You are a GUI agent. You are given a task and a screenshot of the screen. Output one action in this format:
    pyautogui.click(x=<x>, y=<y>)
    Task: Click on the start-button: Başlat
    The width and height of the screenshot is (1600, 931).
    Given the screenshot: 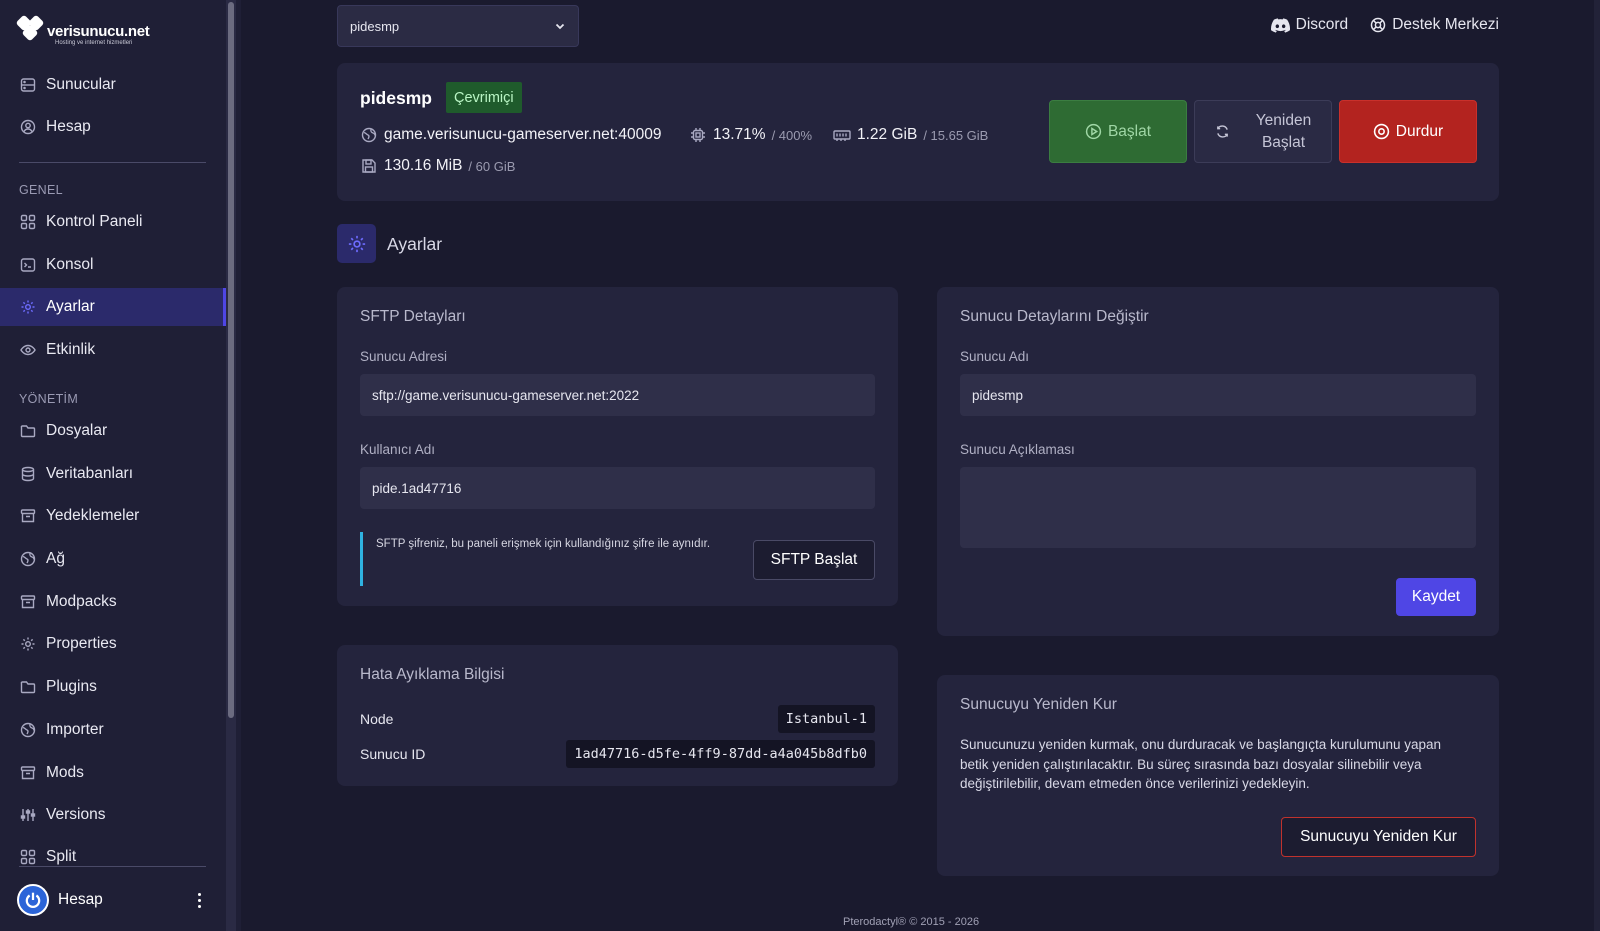 What is the action you would take?
    pyautogui.click(x=1118, y=131)
    